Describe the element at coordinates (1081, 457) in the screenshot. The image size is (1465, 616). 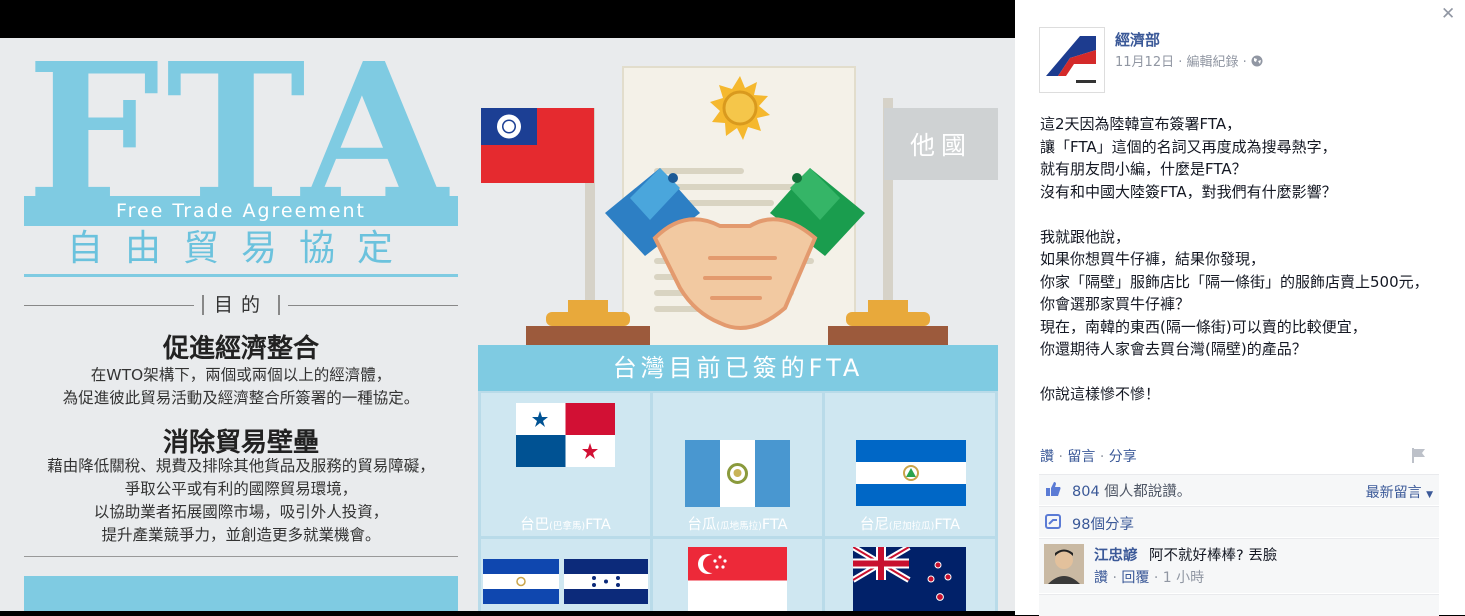
I see `comment-link: 留言` at that location.